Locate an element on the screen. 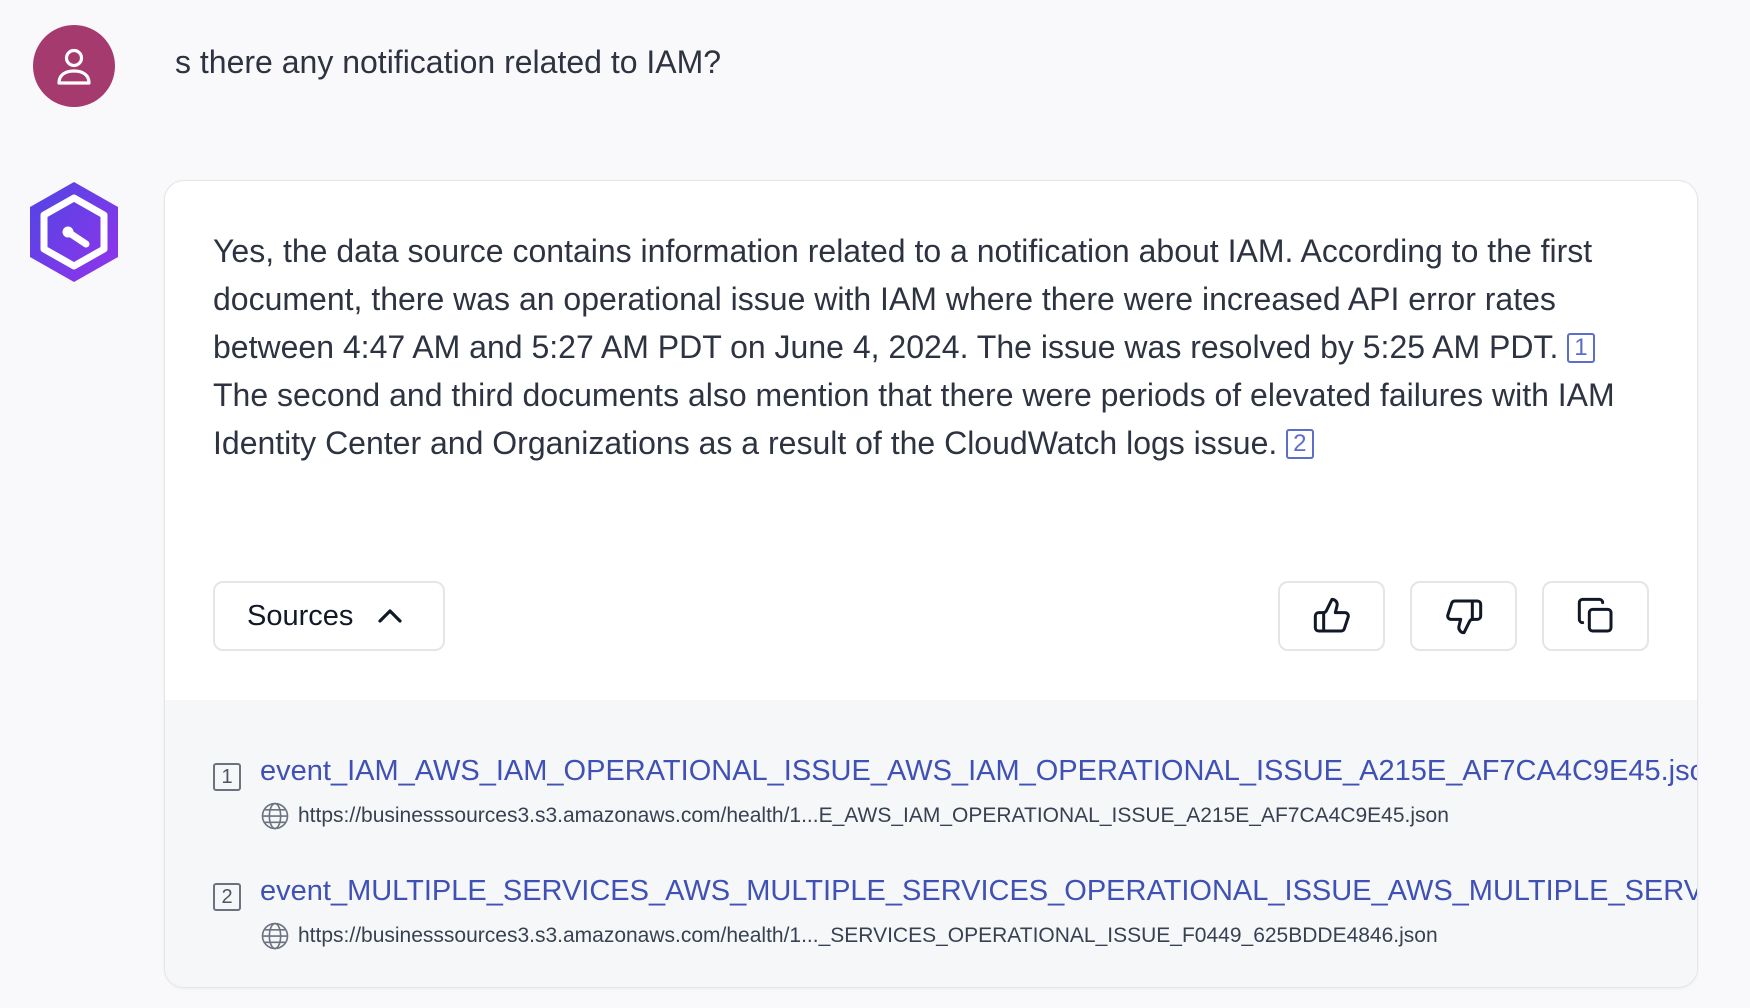 The width and height of the screenshot is (1750, 1008). chevron-up-icon is located at coordinates (390, 616).